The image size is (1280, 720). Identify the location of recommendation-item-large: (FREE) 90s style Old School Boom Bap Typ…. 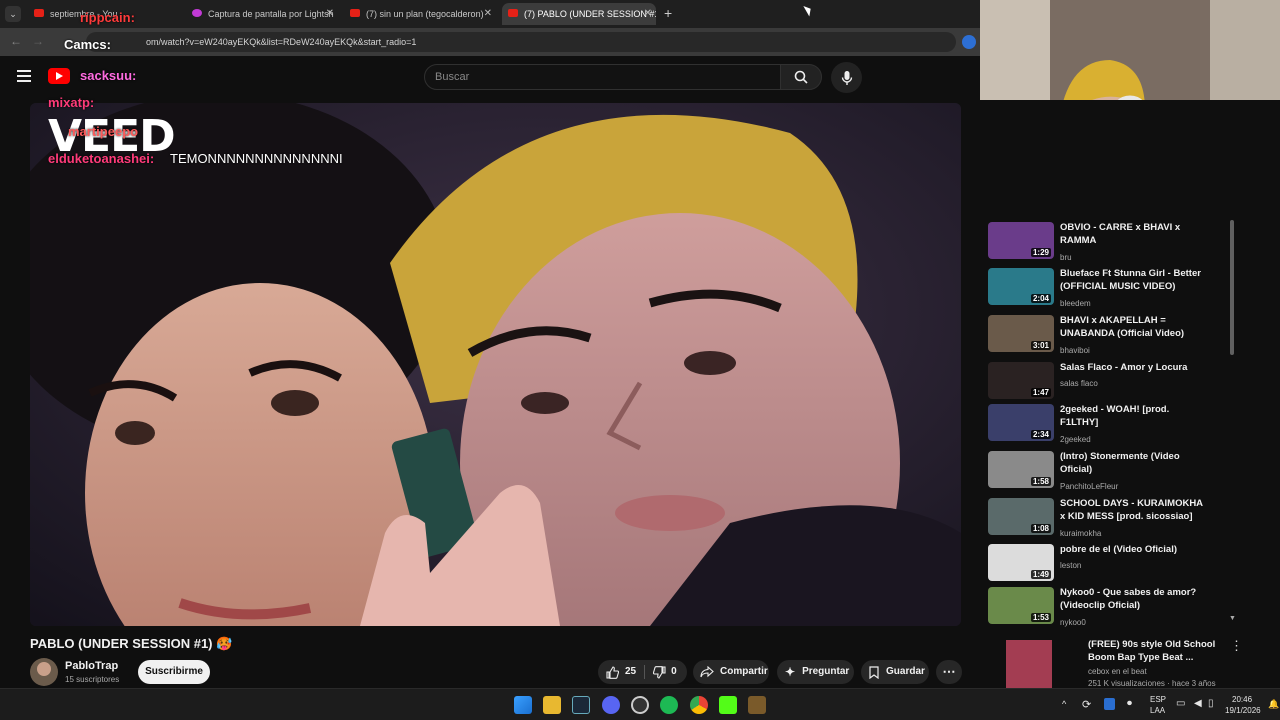
(1117, 662).